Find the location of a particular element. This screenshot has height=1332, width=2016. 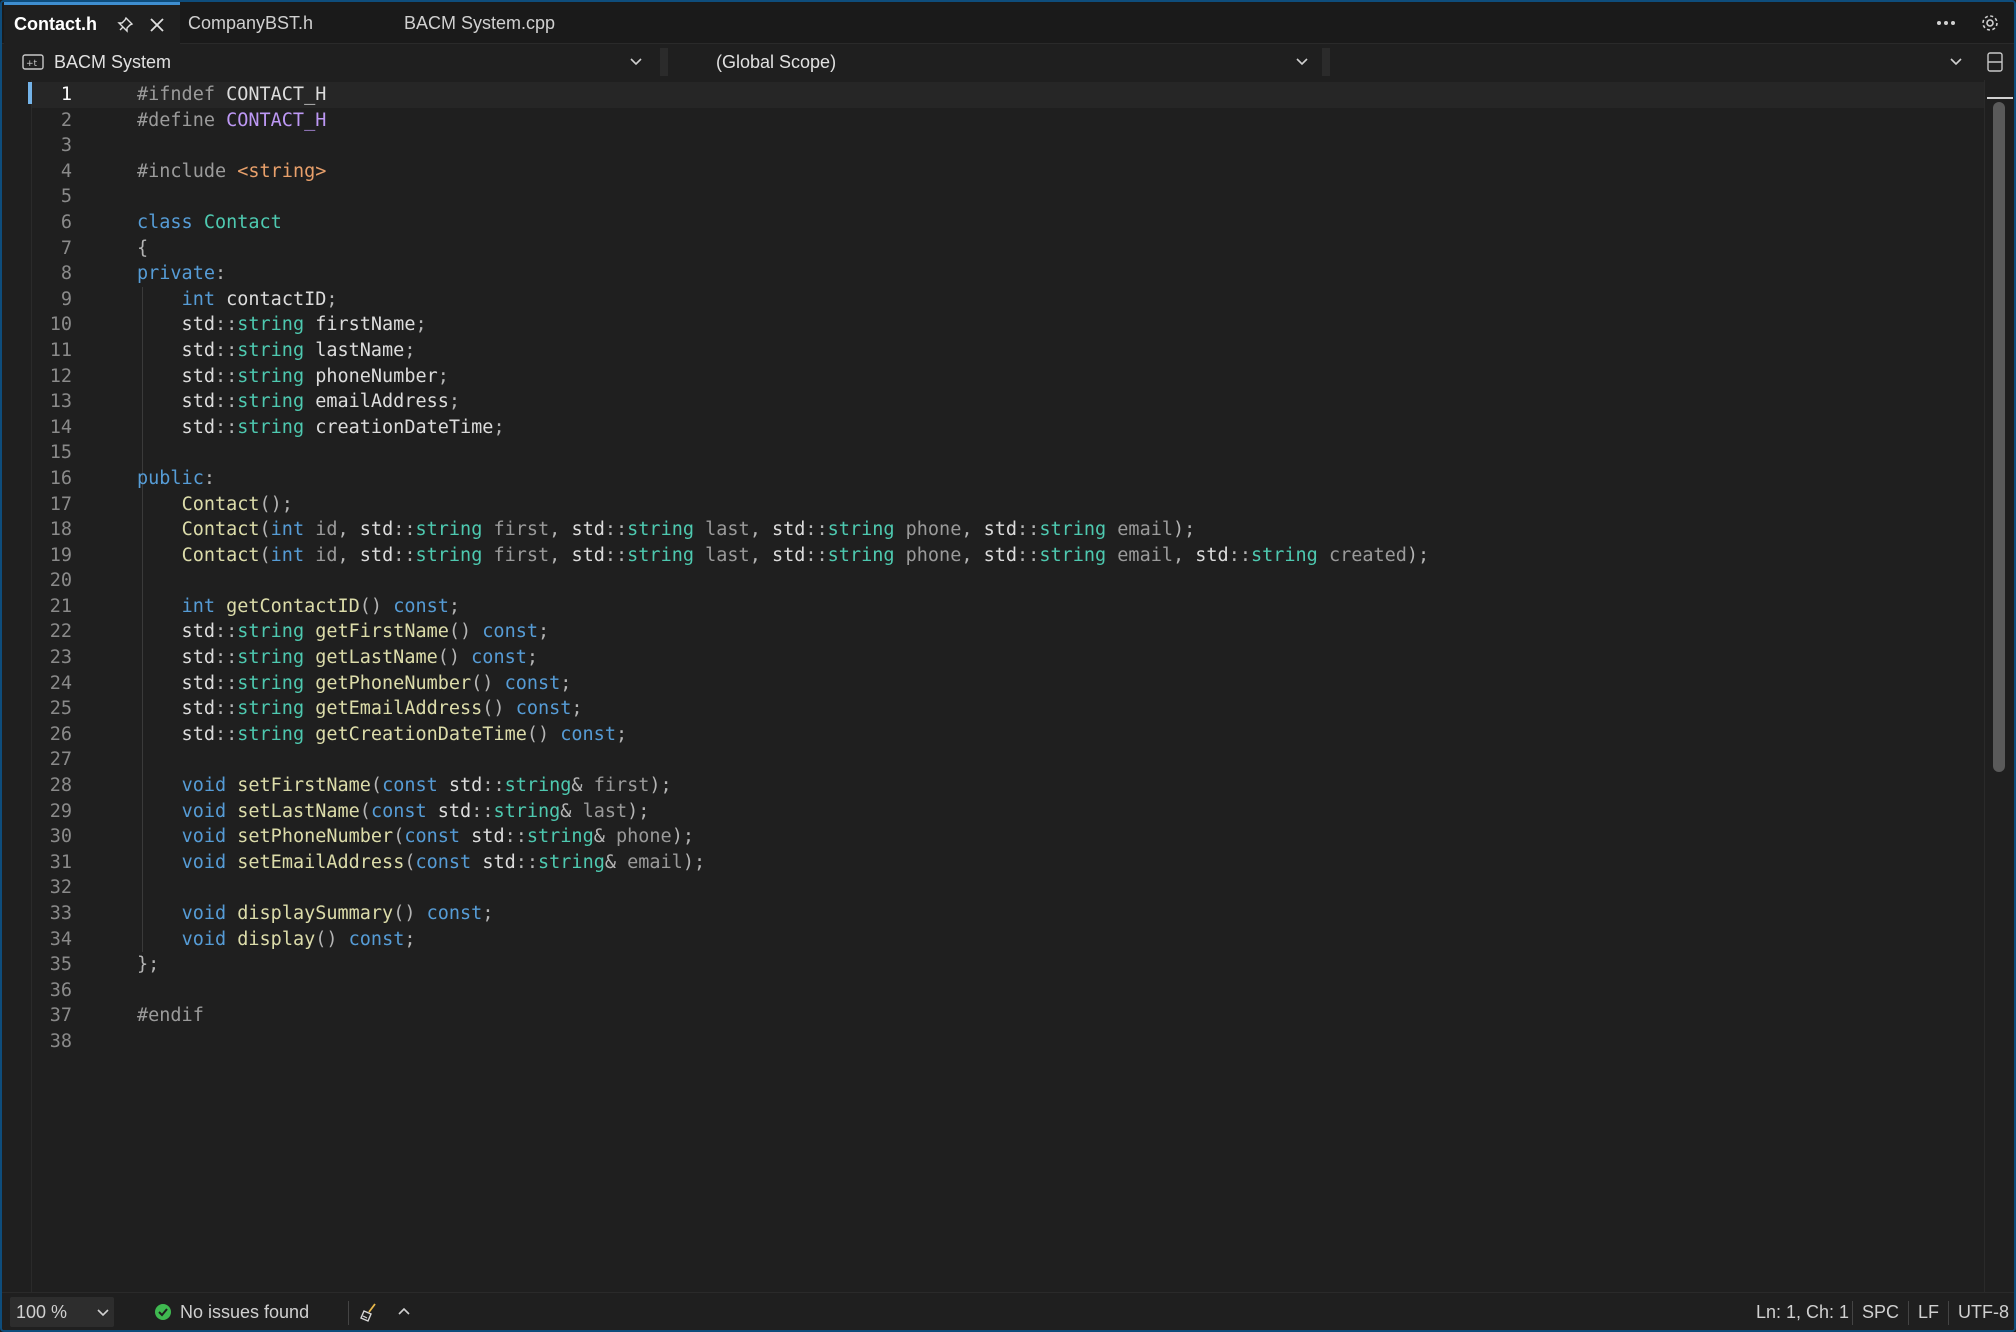

project-name: BACM System is located at coordinates (113, 61).